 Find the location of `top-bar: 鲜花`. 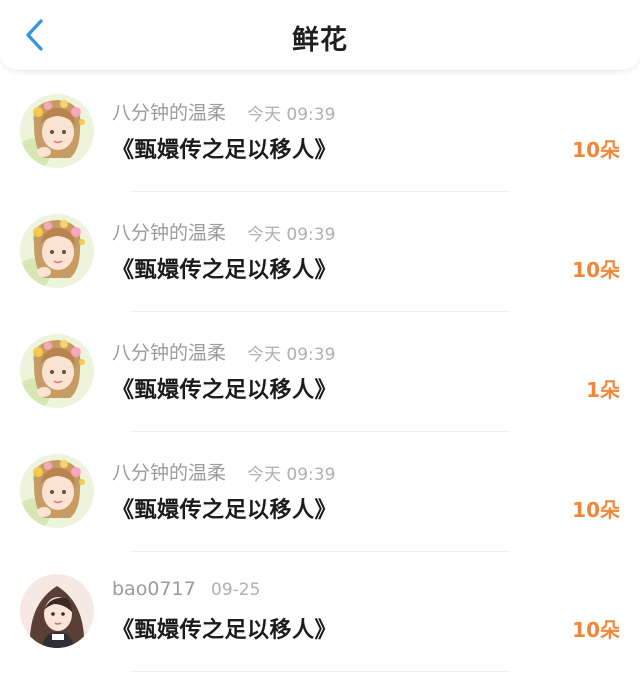

top-bar: 鲜花 is located at coordinates (320, 35).